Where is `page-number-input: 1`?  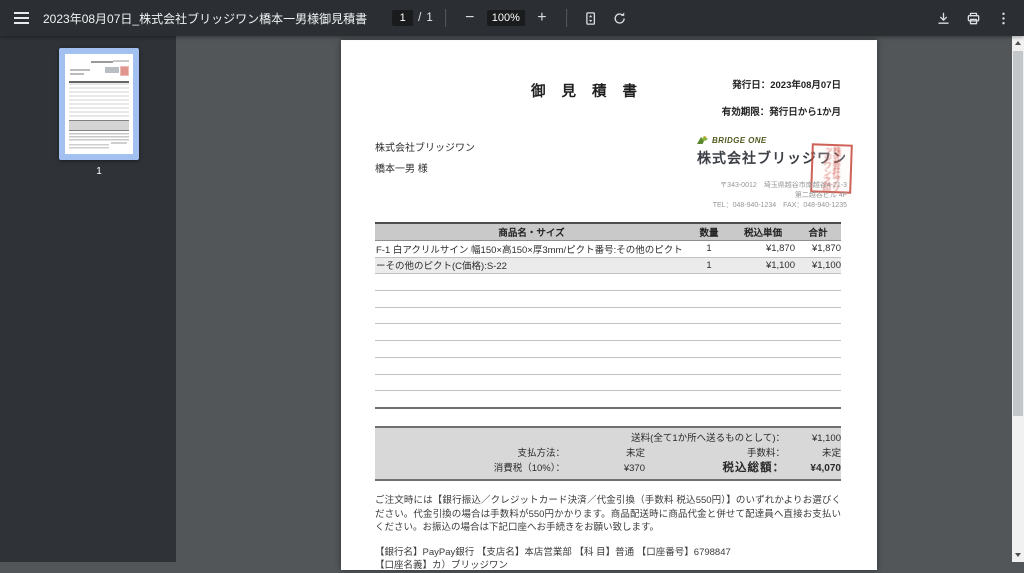 page-number-input: 1 is located at coordinates (403, 18).